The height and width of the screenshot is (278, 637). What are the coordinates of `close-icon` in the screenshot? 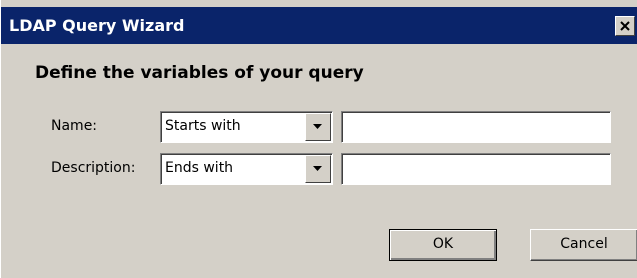 It's located at (625, 26).